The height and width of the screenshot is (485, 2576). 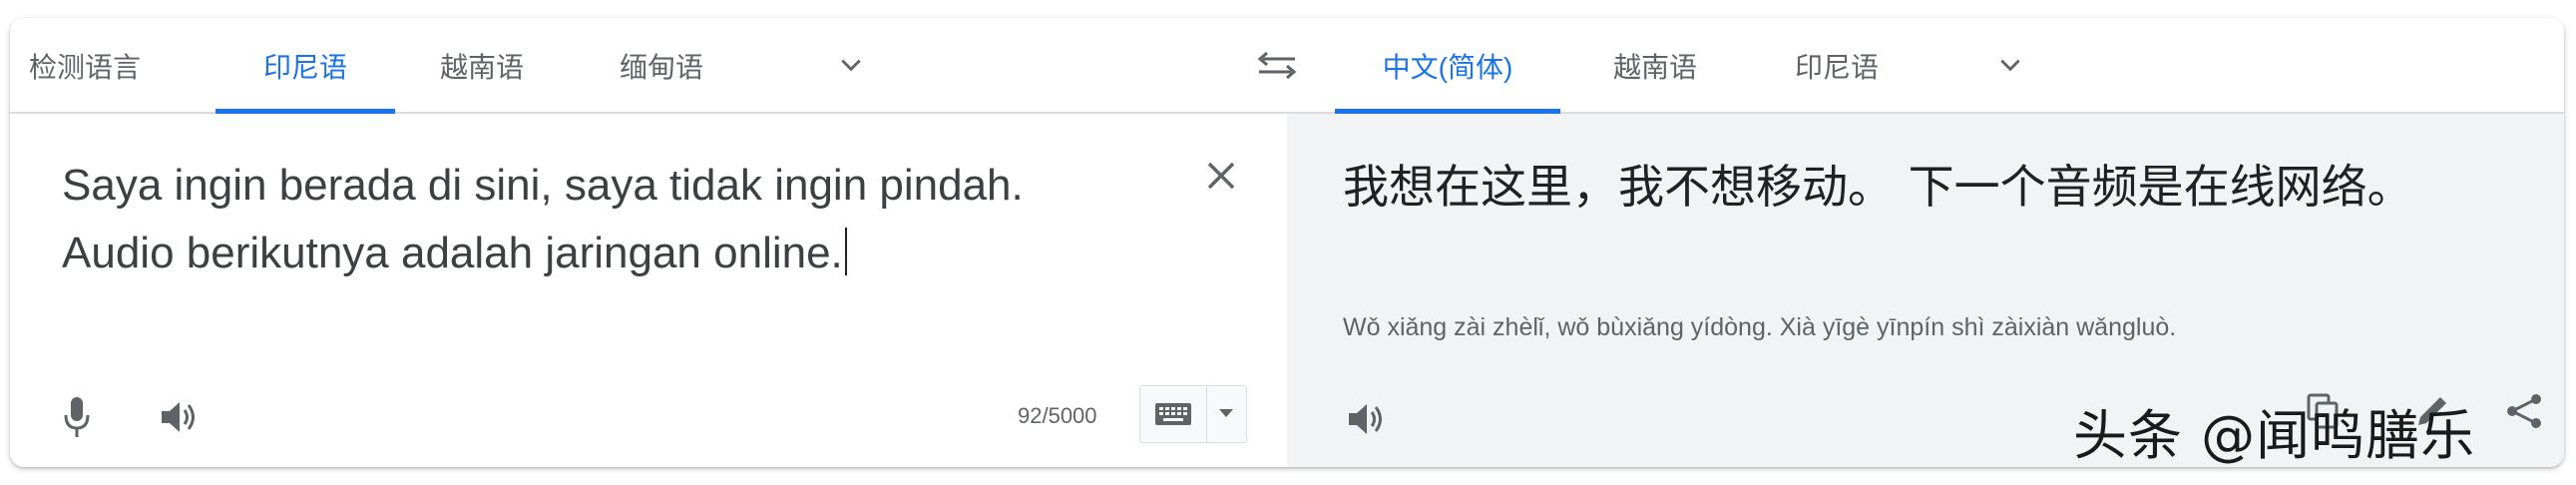 I want to click on tab-target-vietnamese: 越南语, so click(x=1655, y=65).